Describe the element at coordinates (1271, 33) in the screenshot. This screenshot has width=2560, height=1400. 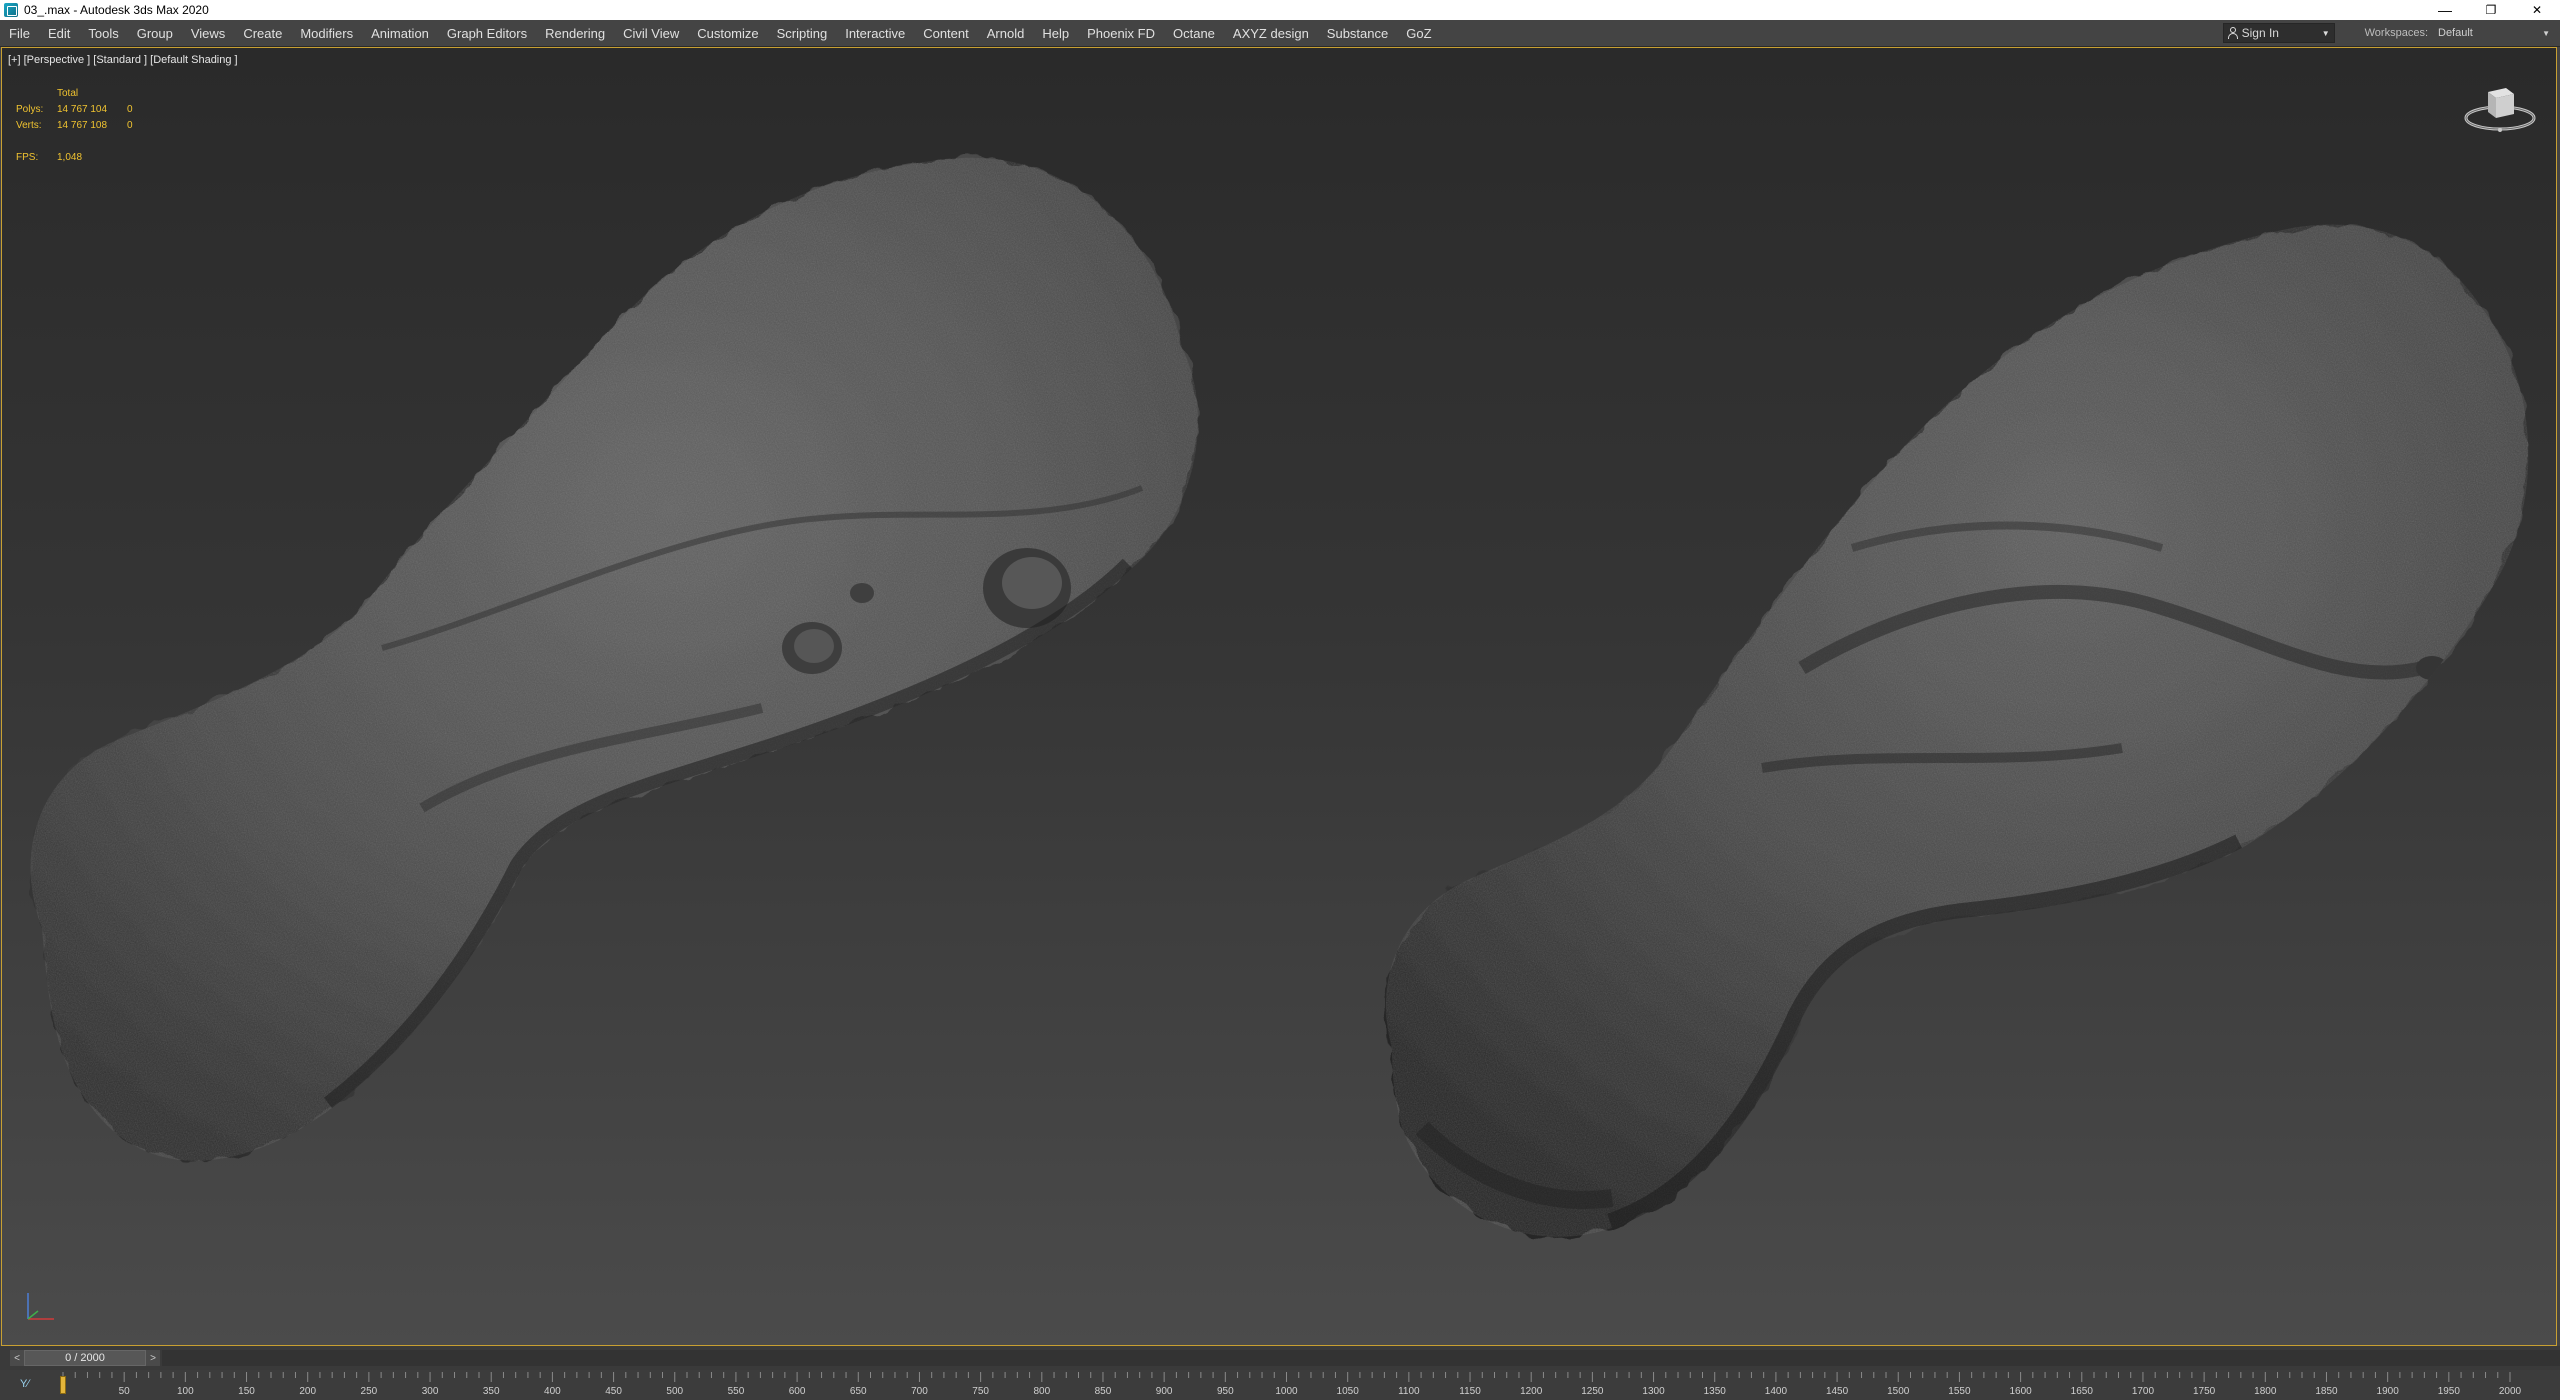
I see `menu-item-axyz-design: AXYZ design` at that location.